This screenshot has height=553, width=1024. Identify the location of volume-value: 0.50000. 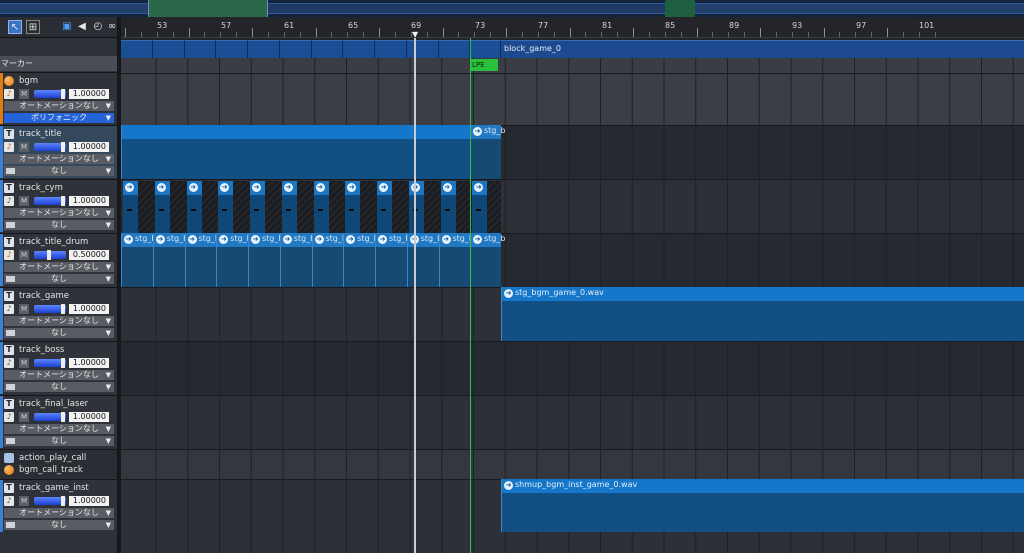
(89, 254).